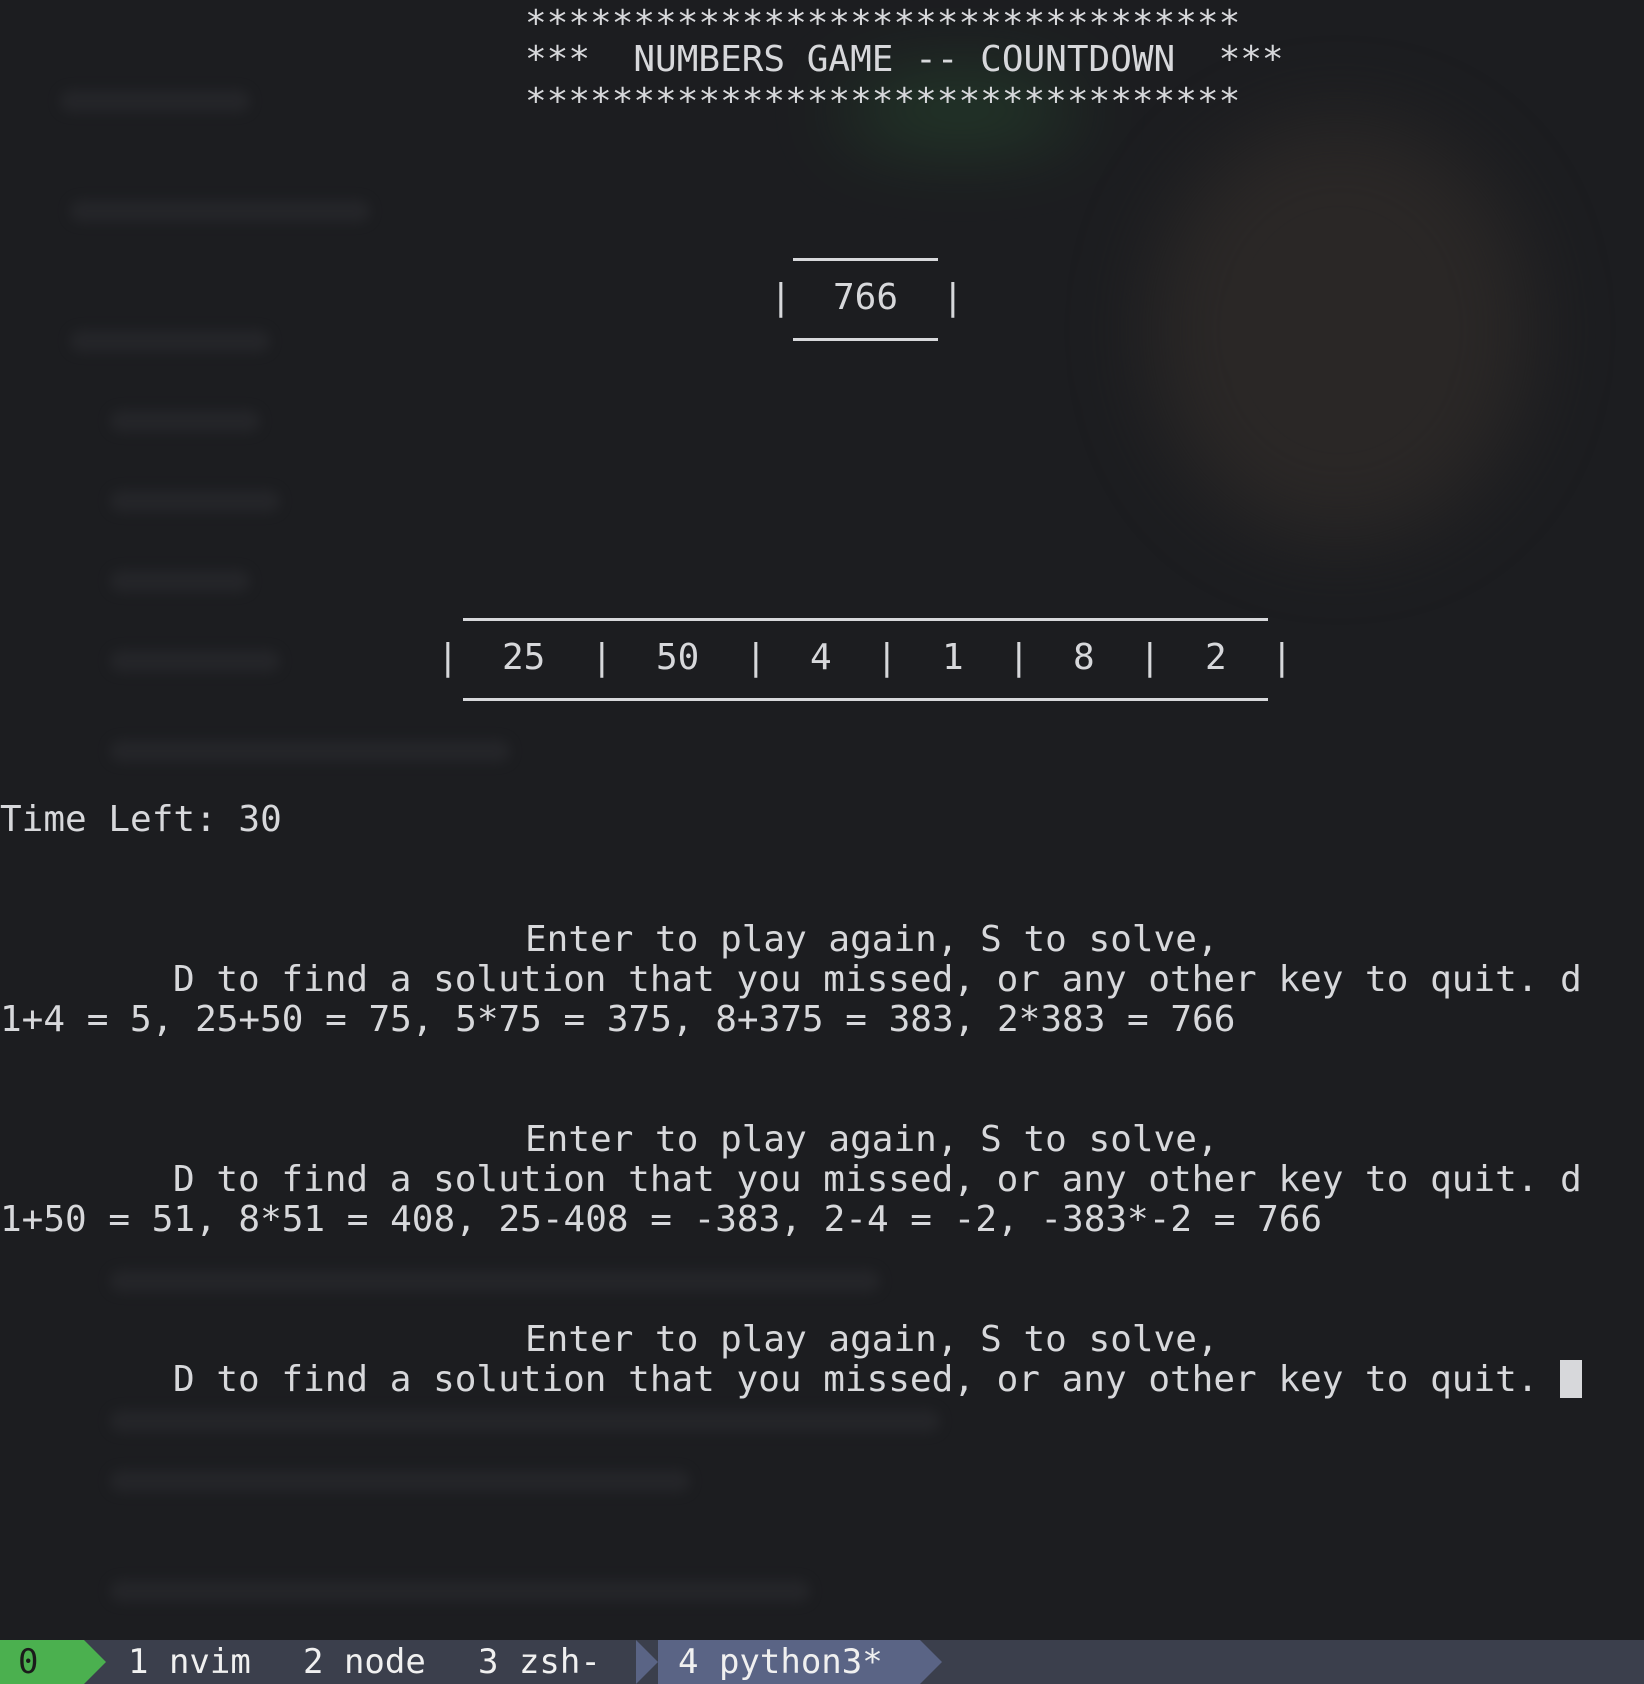 Image resolution: width=1644 pixels, height=1684 pixels. Describe the element at coordinates (647, 1662) in the screenshot. I see `active-window-left-arrow` at that location.